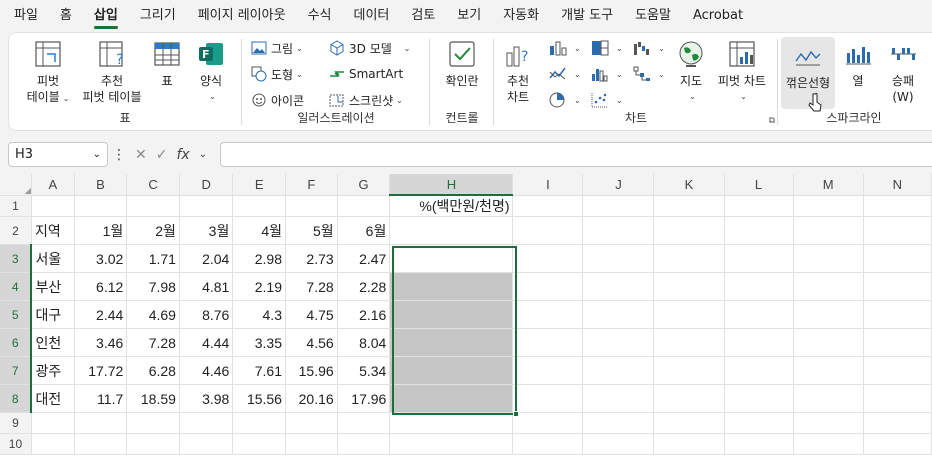  I want to click on row-header: 2, so click(16, 230).